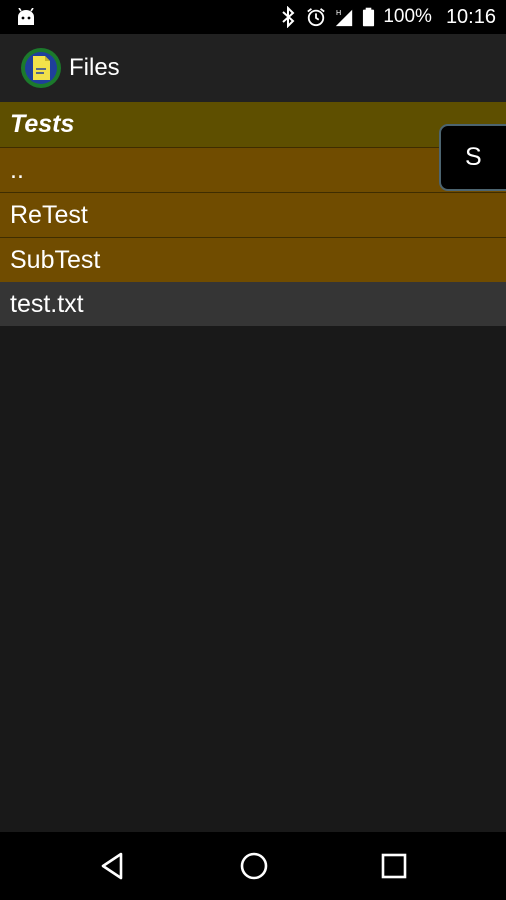 The height and width of the screenshot is (900, 506). What do you see at coordinates (253, 214) in the screenshot?
I see `list-item-directory: ReTest` at bounding box center [253, 214].